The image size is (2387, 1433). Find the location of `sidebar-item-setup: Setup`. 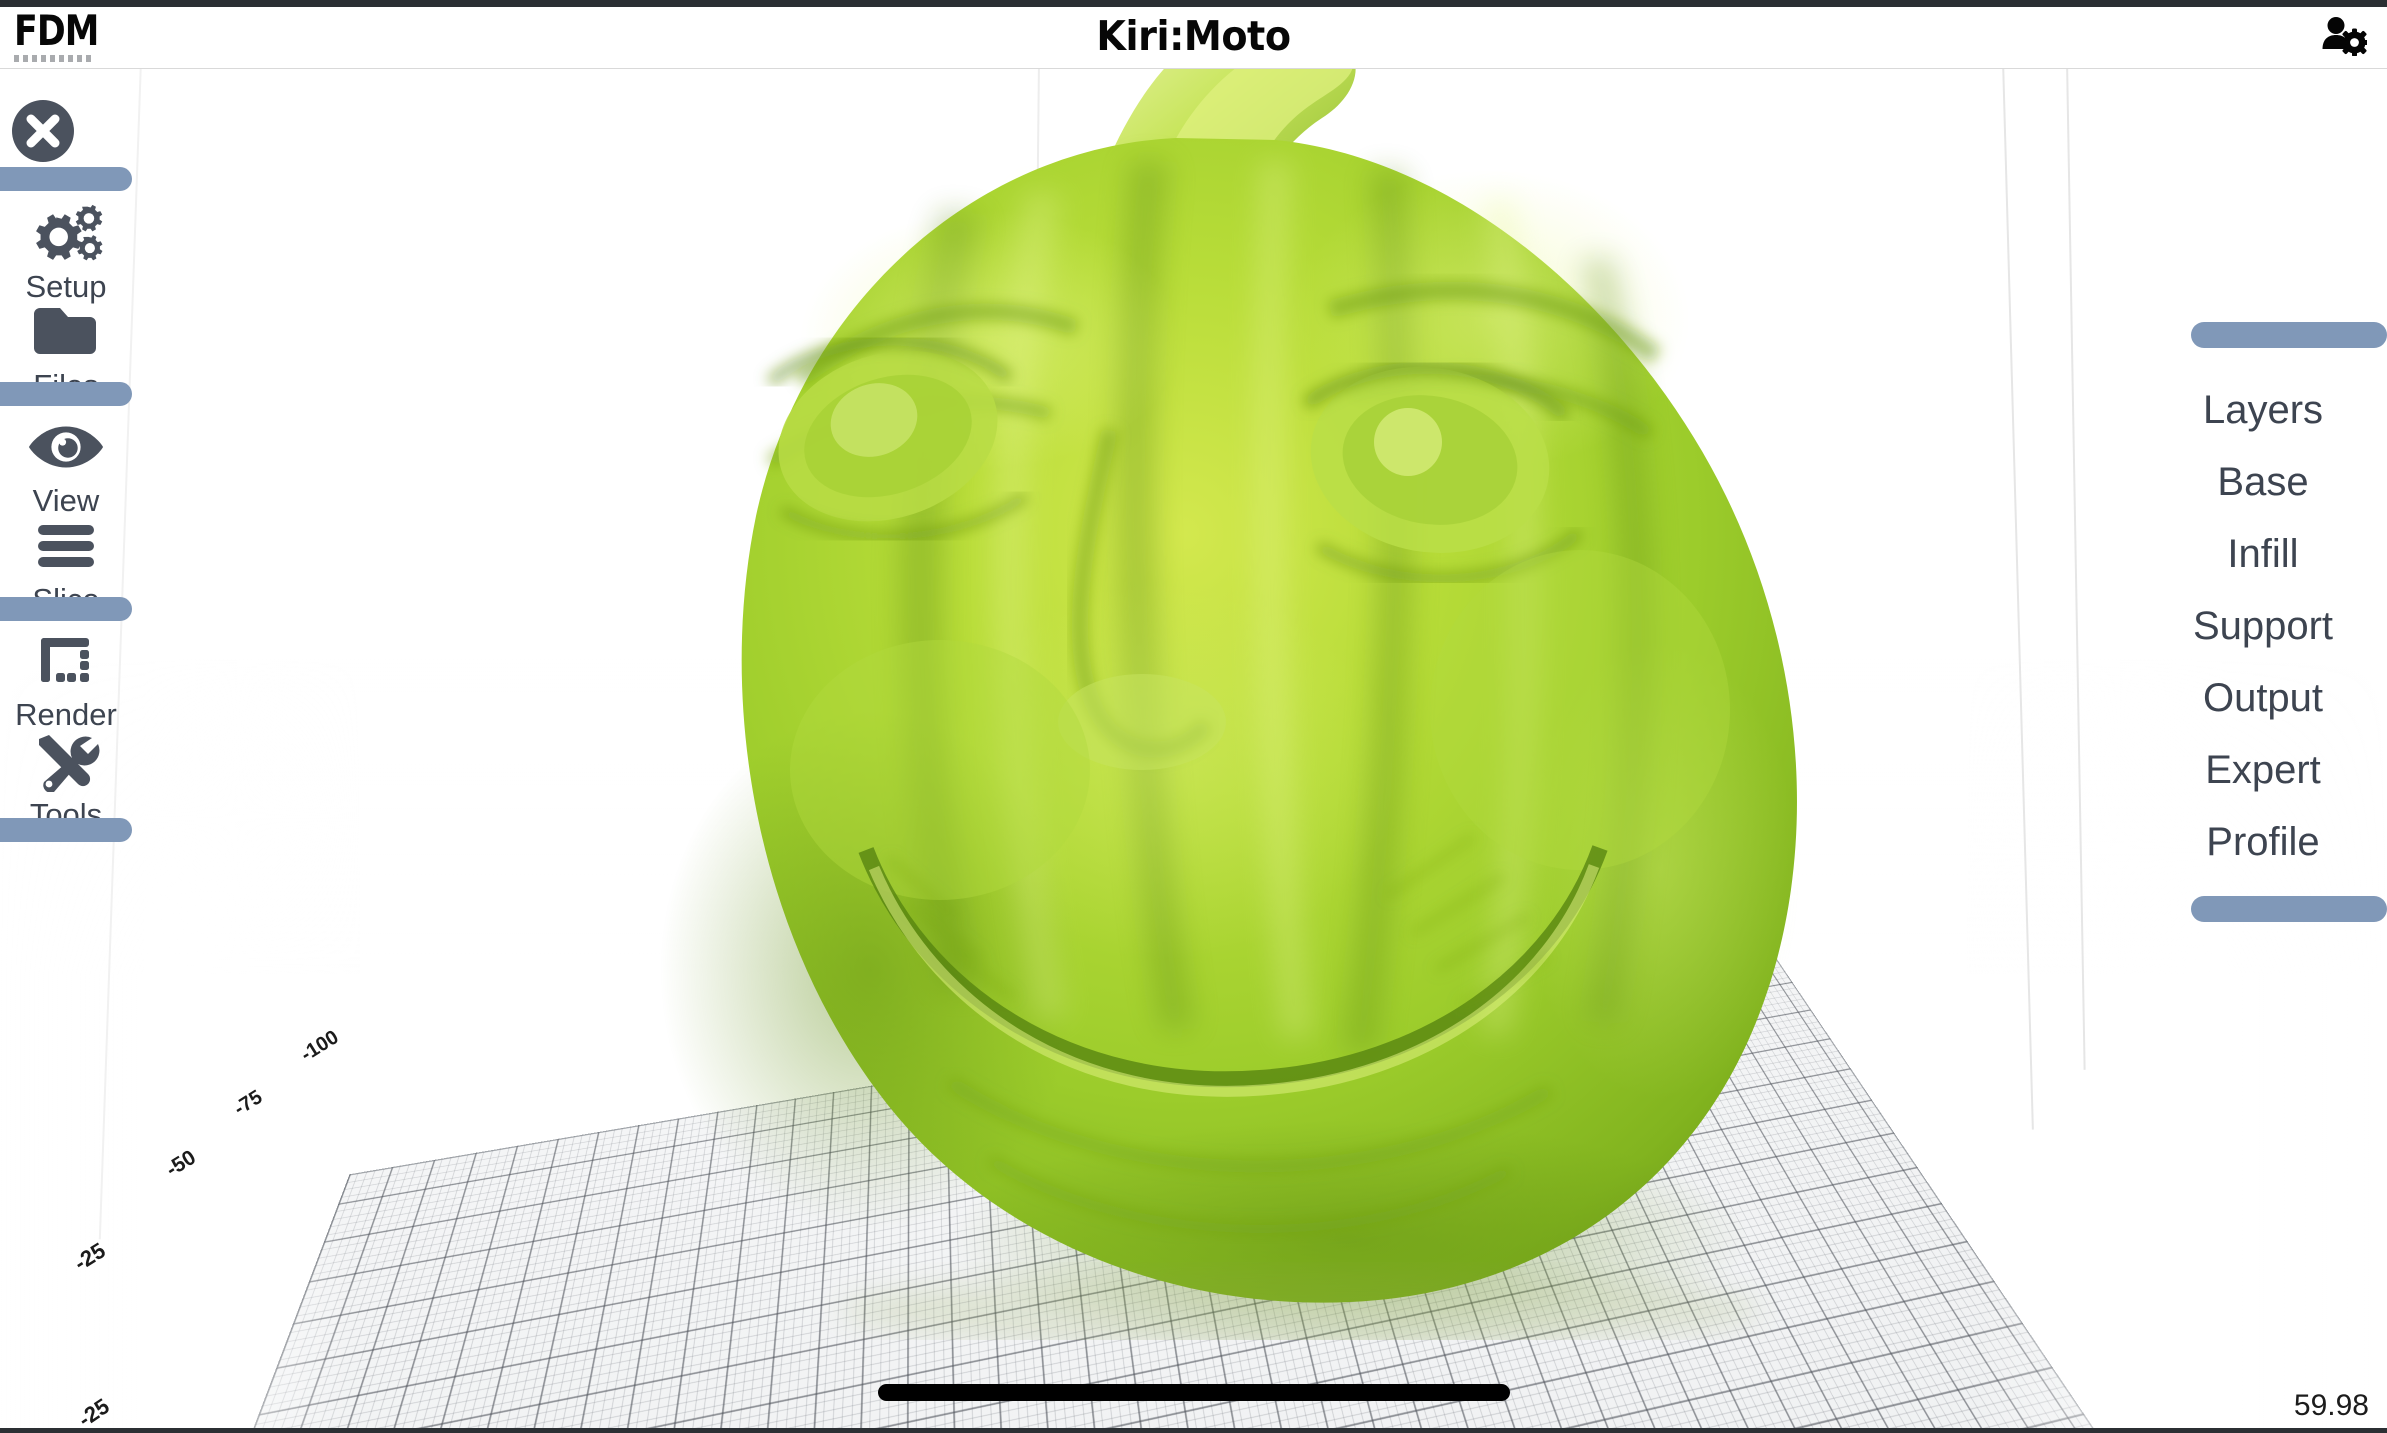

sidebar-item-setup: Setup is located at coordinates (66, 252).